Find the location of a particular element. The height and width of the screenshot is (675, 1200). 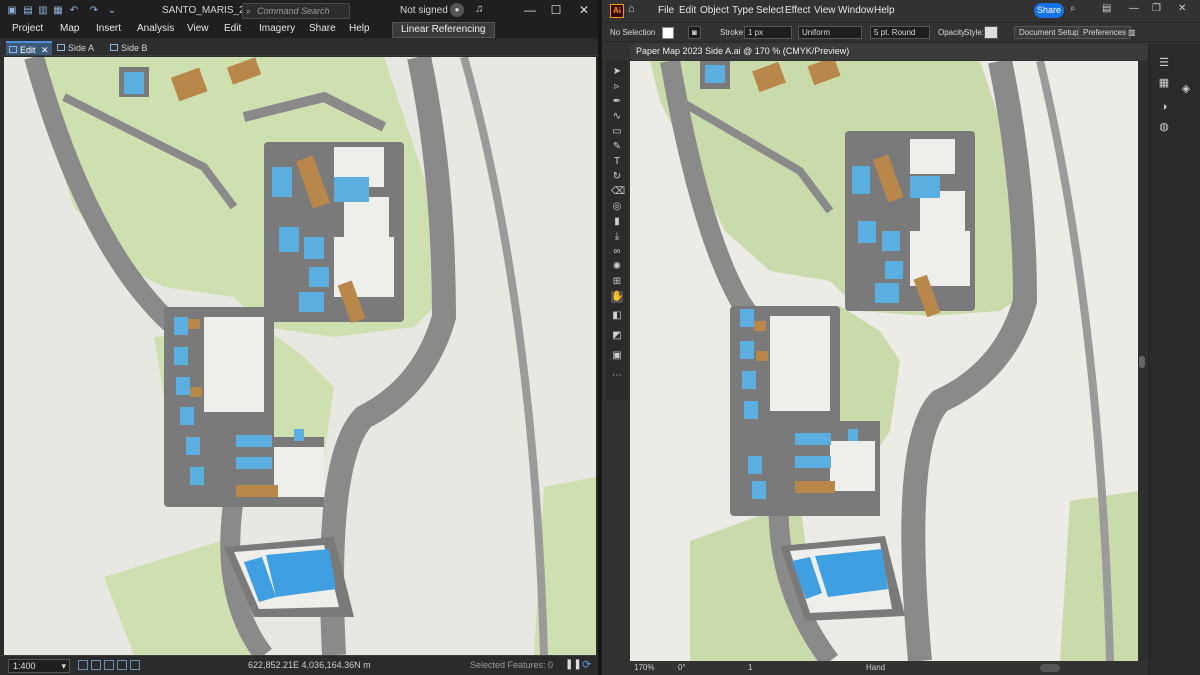

view-tab-label: Edit is located at coordinates (28, 50).